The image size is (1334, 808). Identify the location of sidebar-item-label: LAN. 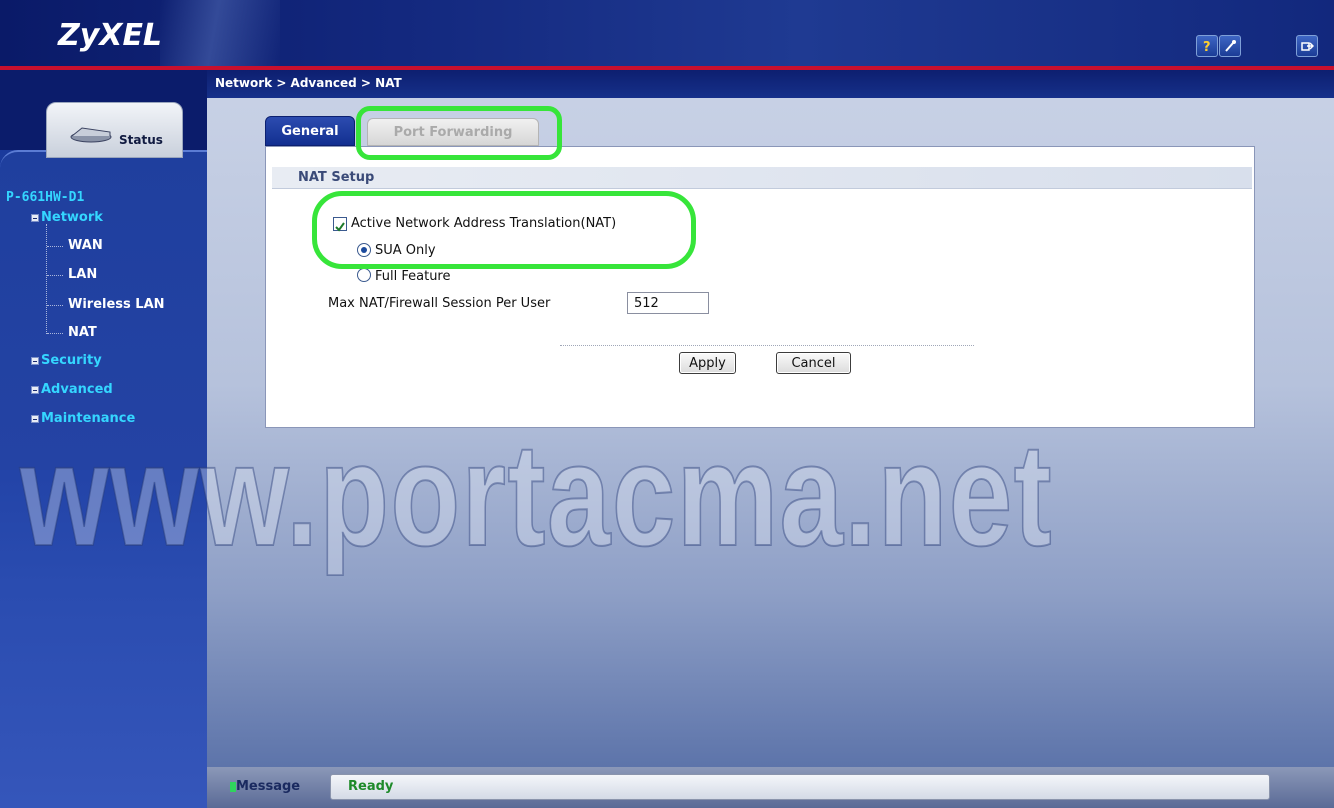
(83, 274).